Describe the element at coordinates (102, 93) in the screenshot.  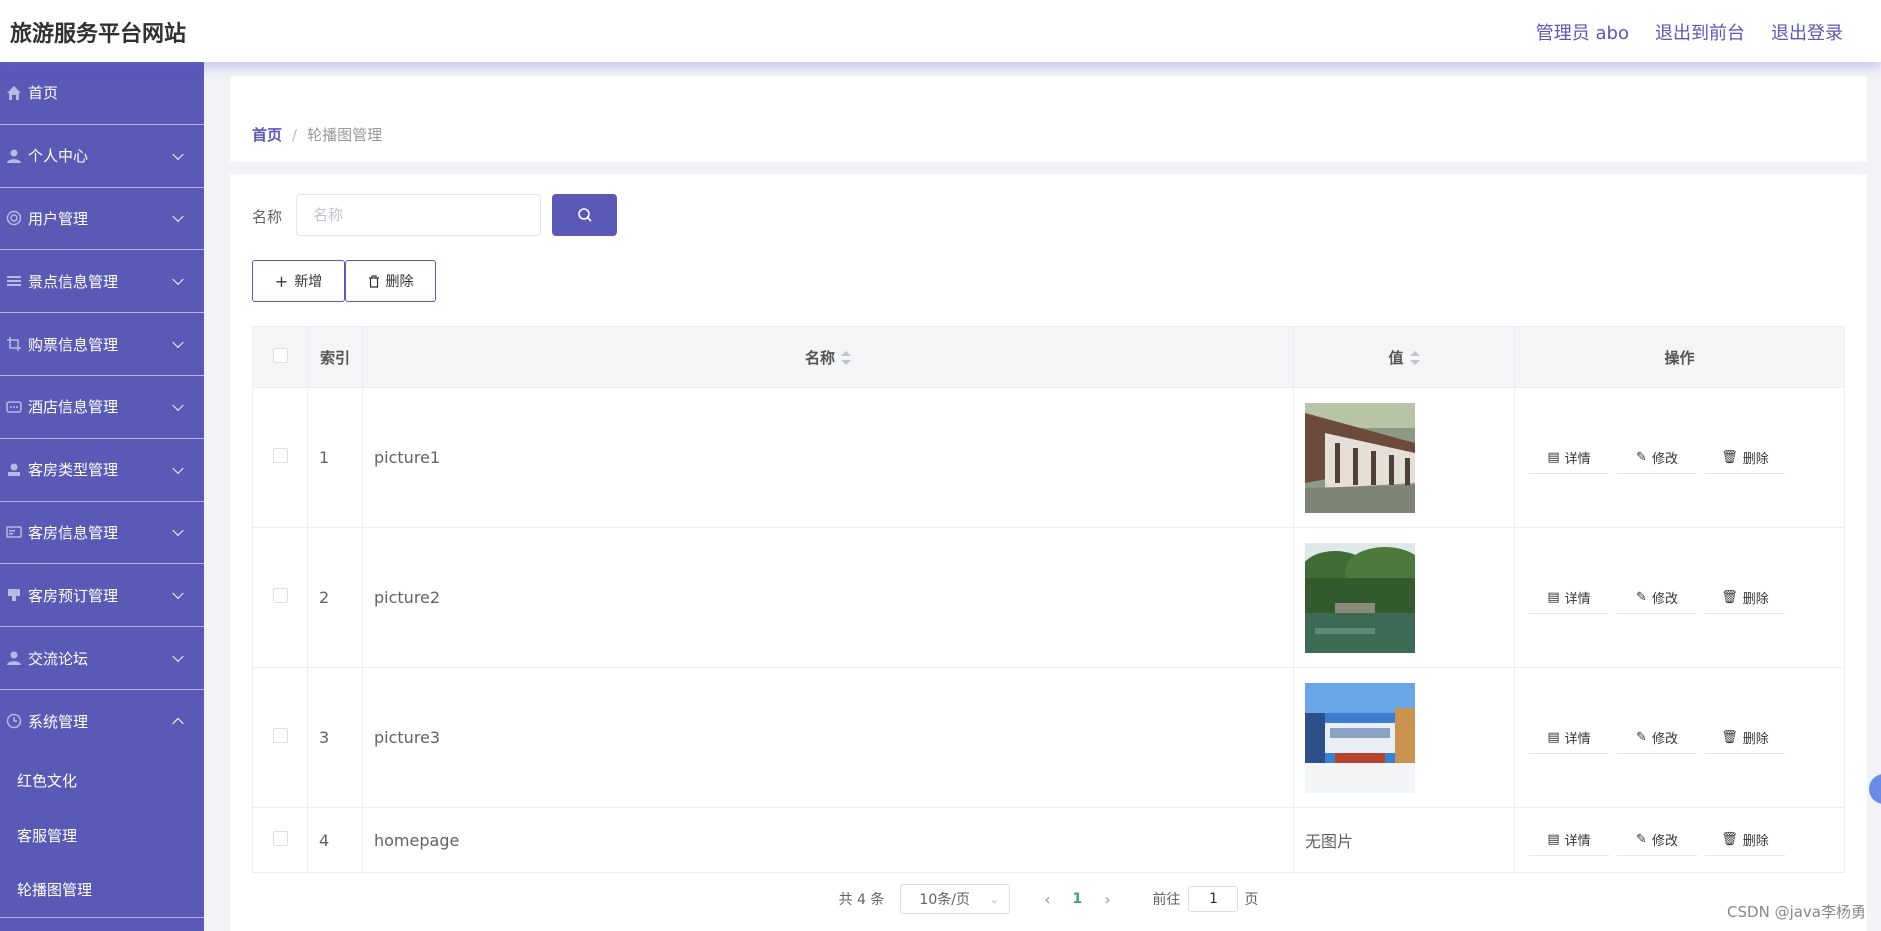
I see `sidebar-item-home: 首页` at that location.